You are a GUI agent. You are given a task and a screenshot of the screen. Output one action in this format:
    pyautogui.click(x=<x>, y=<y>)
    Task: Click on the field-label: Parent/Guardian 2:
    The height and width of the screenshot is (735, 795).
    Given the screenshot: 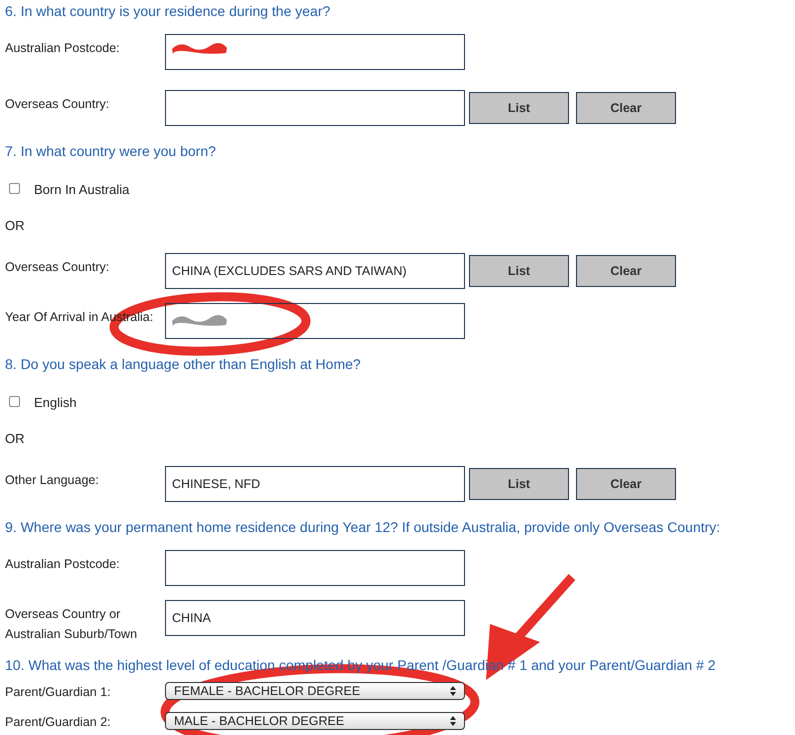 What is the action you would take?
    pyautogui.click(x=58, y=722)
    